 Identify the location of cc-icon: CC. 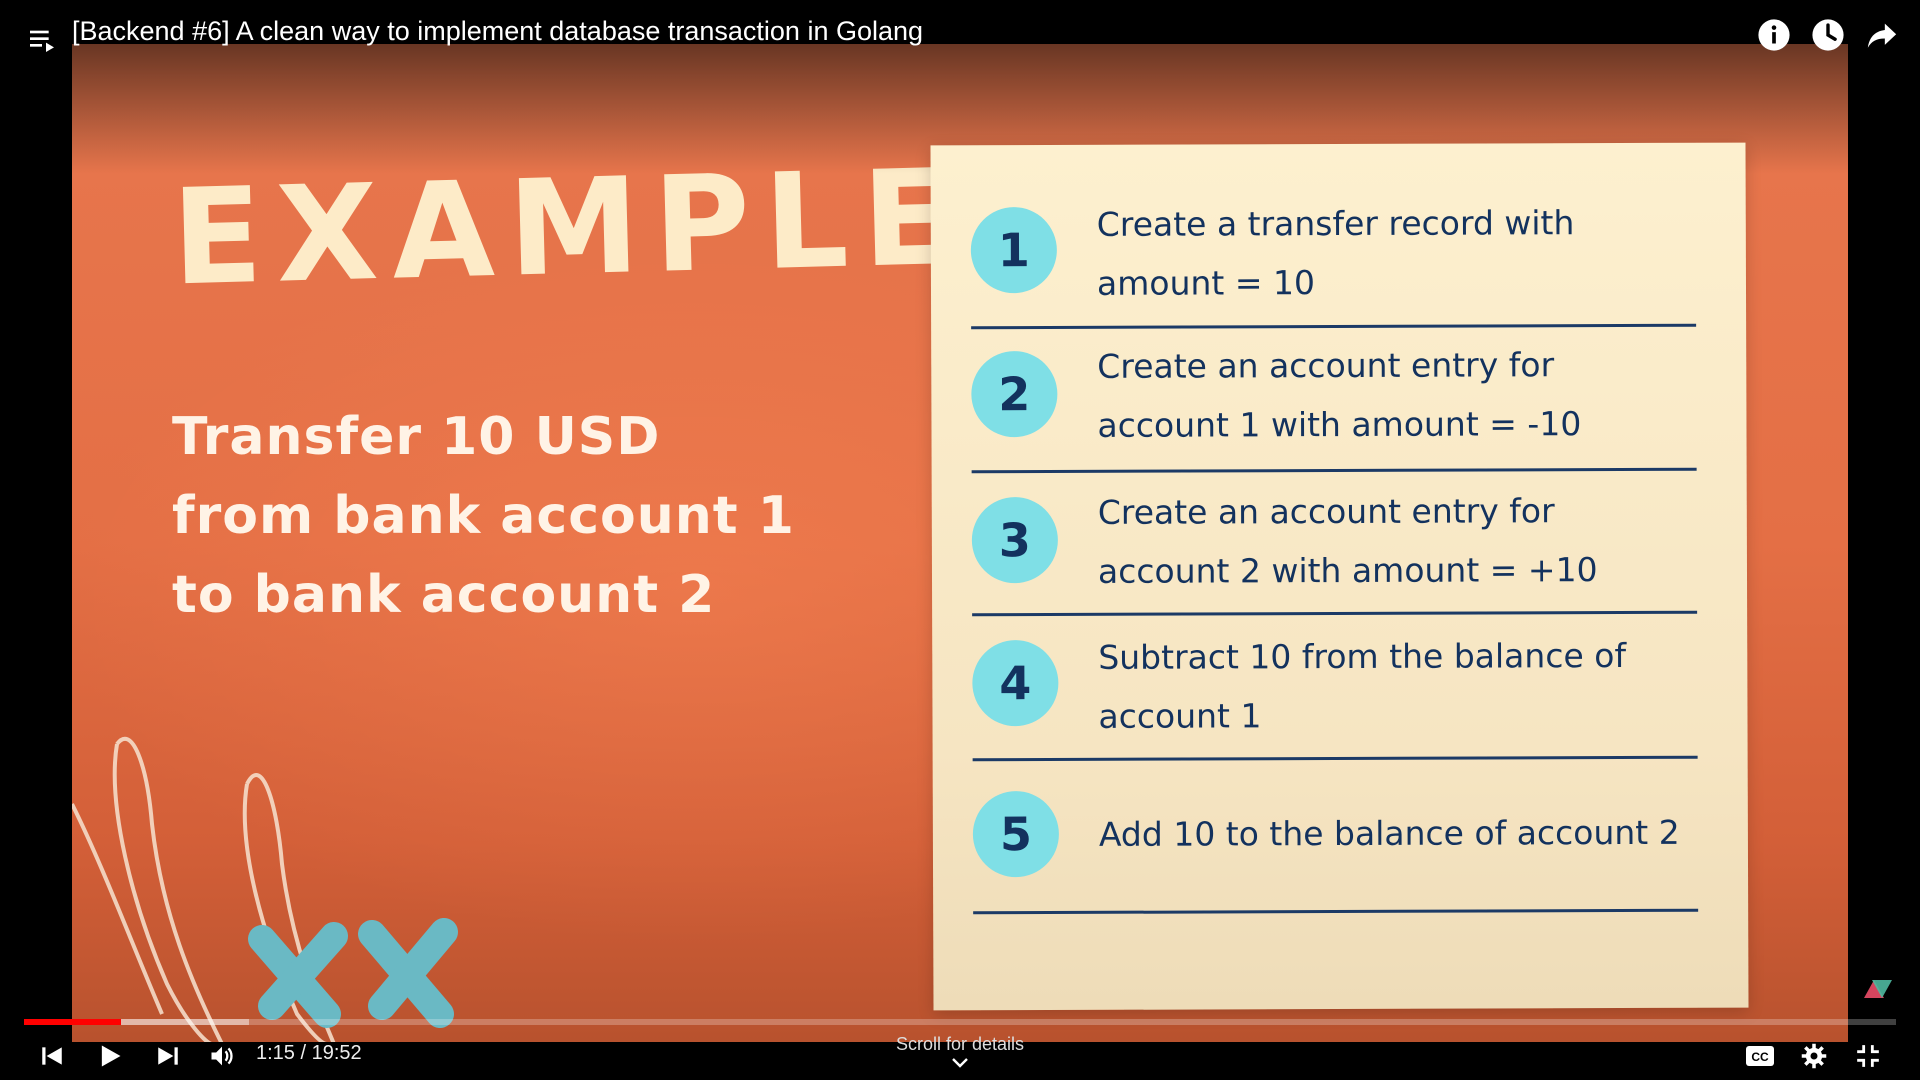
(1760, 1056).